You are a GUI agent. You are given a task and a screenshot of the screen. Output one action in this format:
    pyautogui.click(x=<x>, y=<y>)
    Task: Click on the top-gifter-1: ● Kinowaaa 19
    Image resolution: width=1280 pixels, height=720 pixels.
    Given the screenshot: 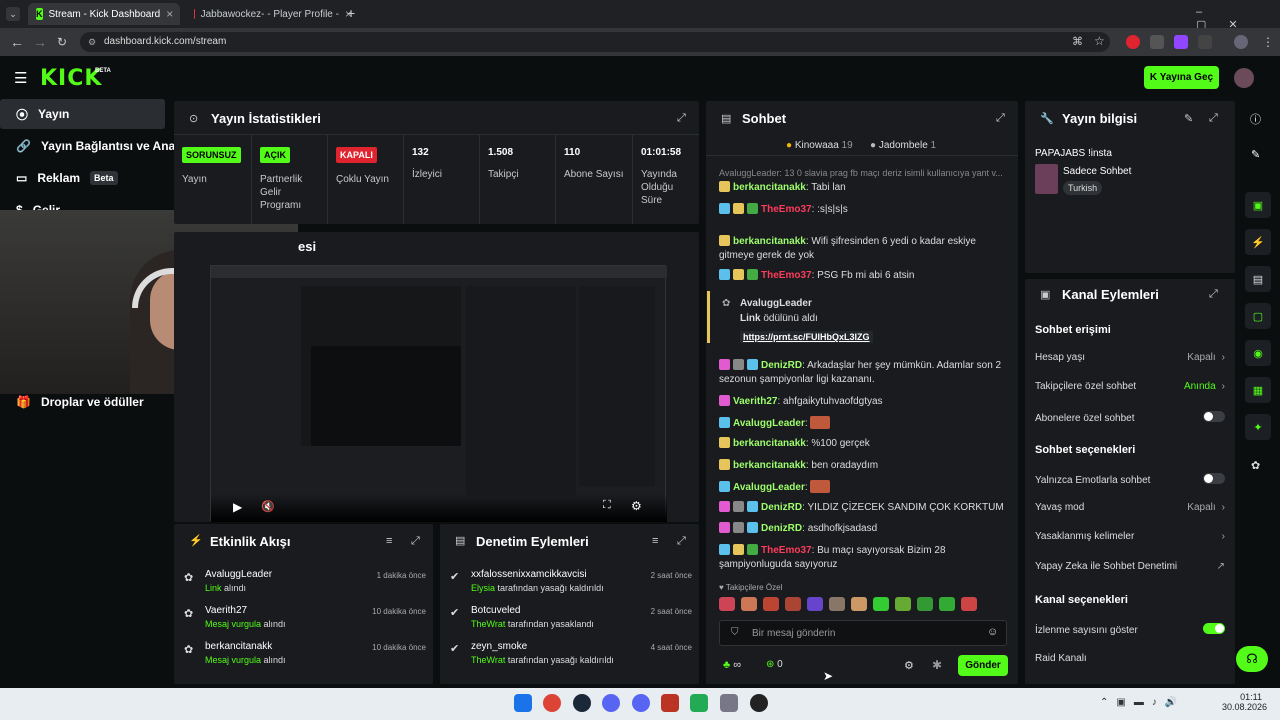 What is the action you would take?
    pyautogui.click(x=819, y=145)
    